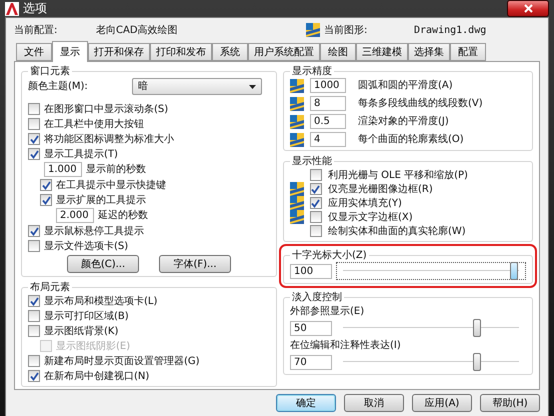 This screenshot has width=554, height=416. Describe the element at coordinates (429, 52) in the screenshot. I see `tab: 选择集` at that location.